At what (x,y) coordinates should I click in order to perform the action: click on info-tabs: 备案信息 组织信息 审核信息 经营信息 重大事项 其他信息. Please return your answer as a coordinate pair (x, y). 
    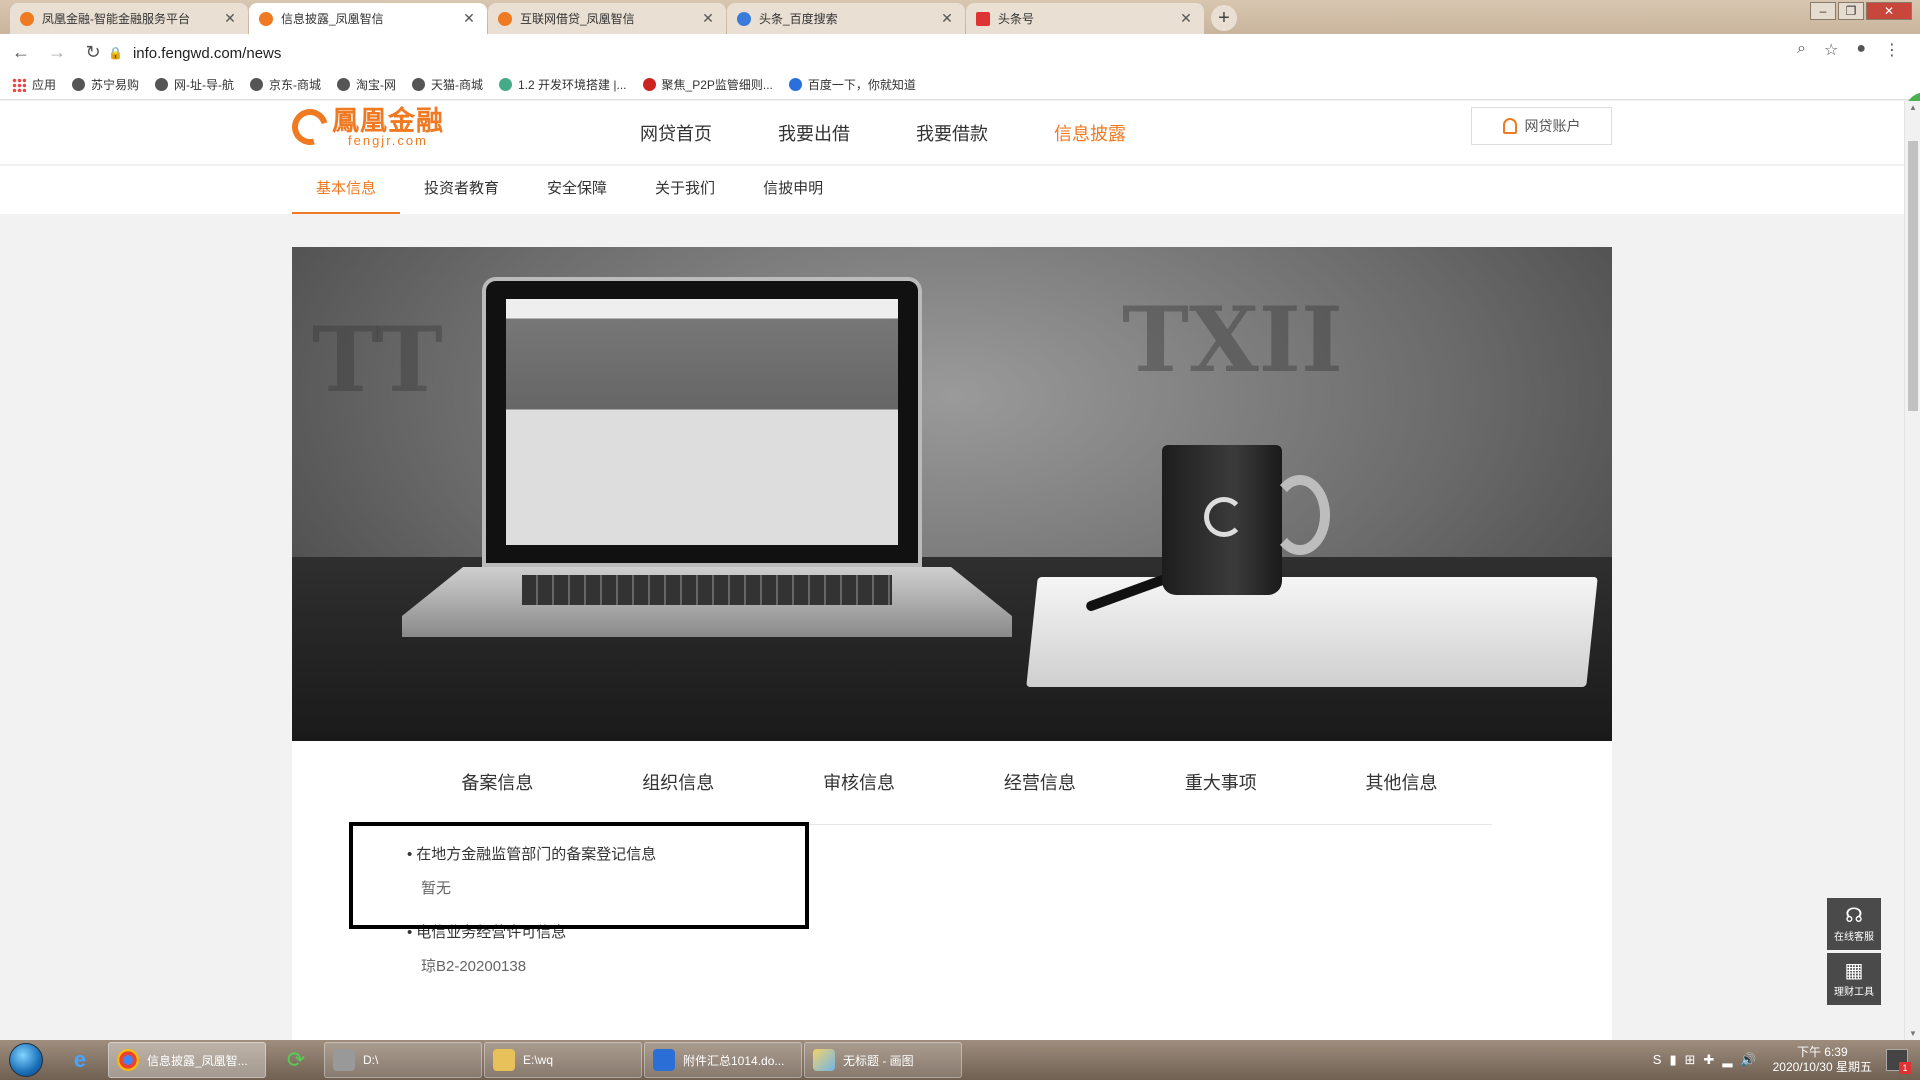
    Looking at the image, I should click on (949, 783).